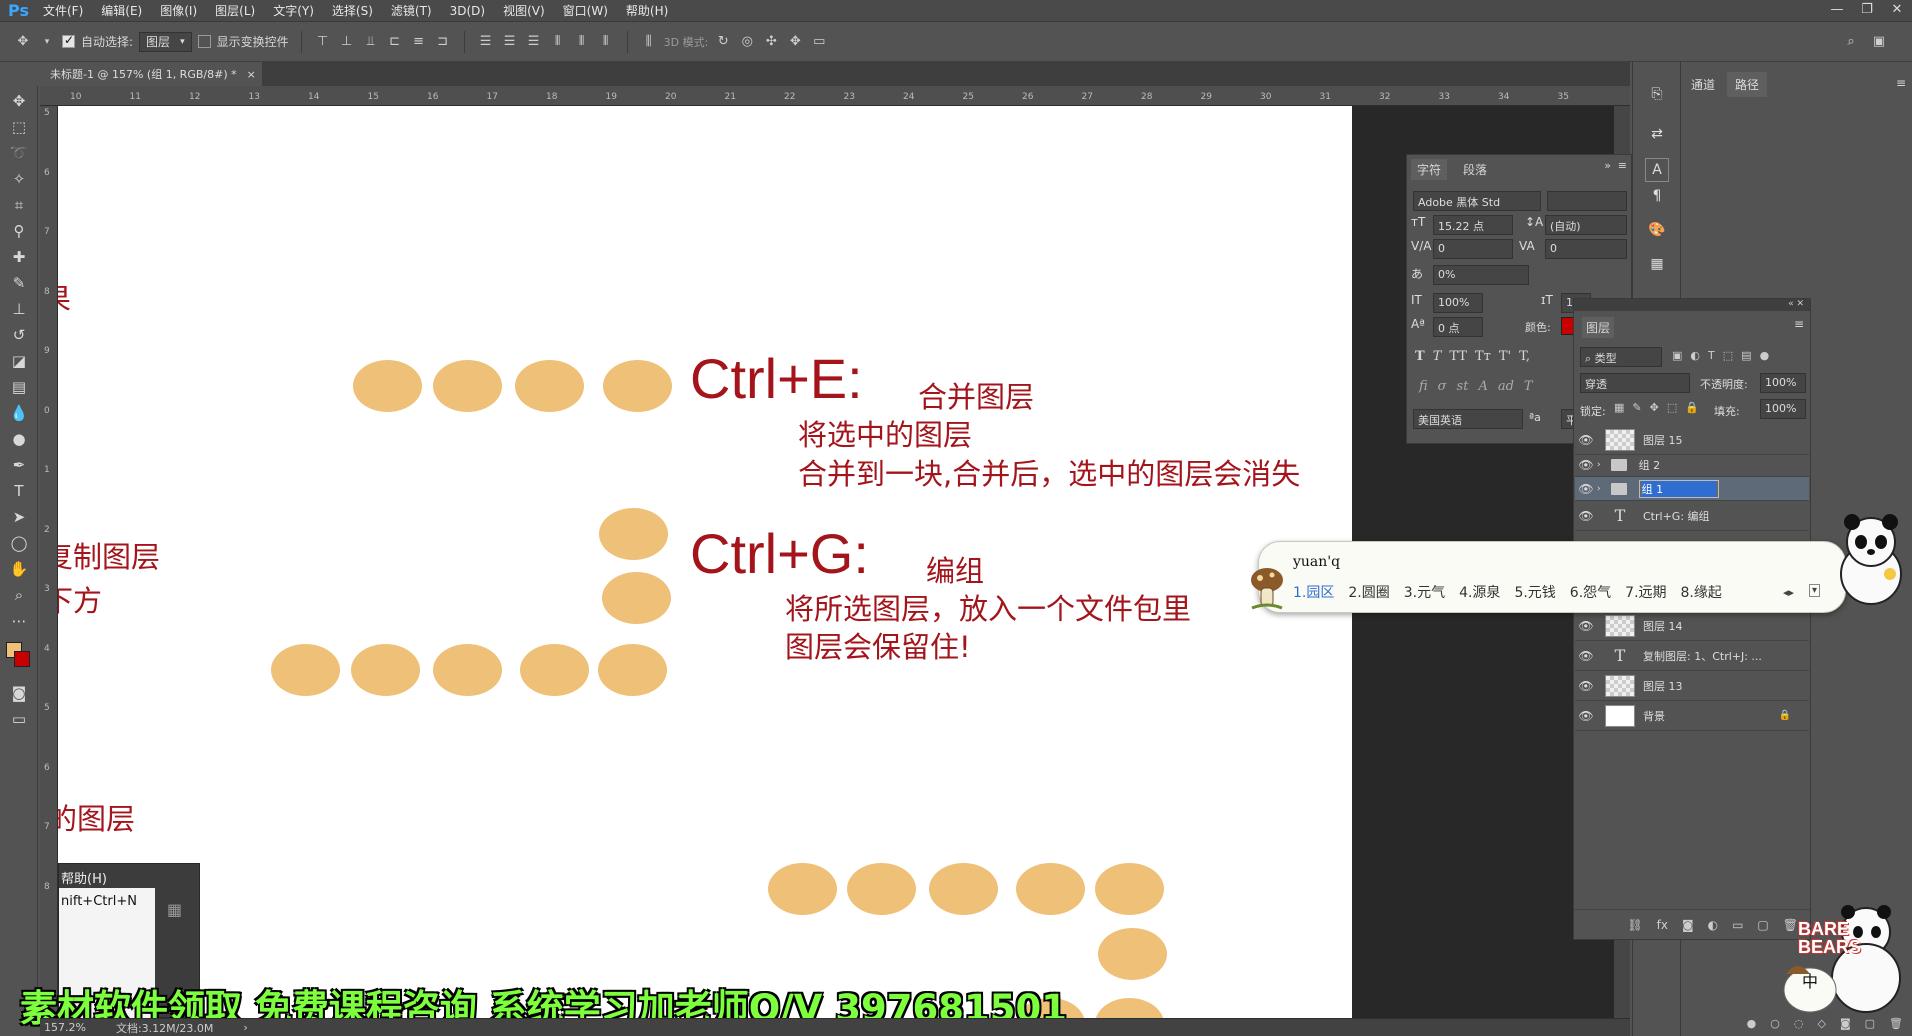 The image size is (1912, 1036). I want to click on distribute-left-icon: ⫴, so click(558, 42).